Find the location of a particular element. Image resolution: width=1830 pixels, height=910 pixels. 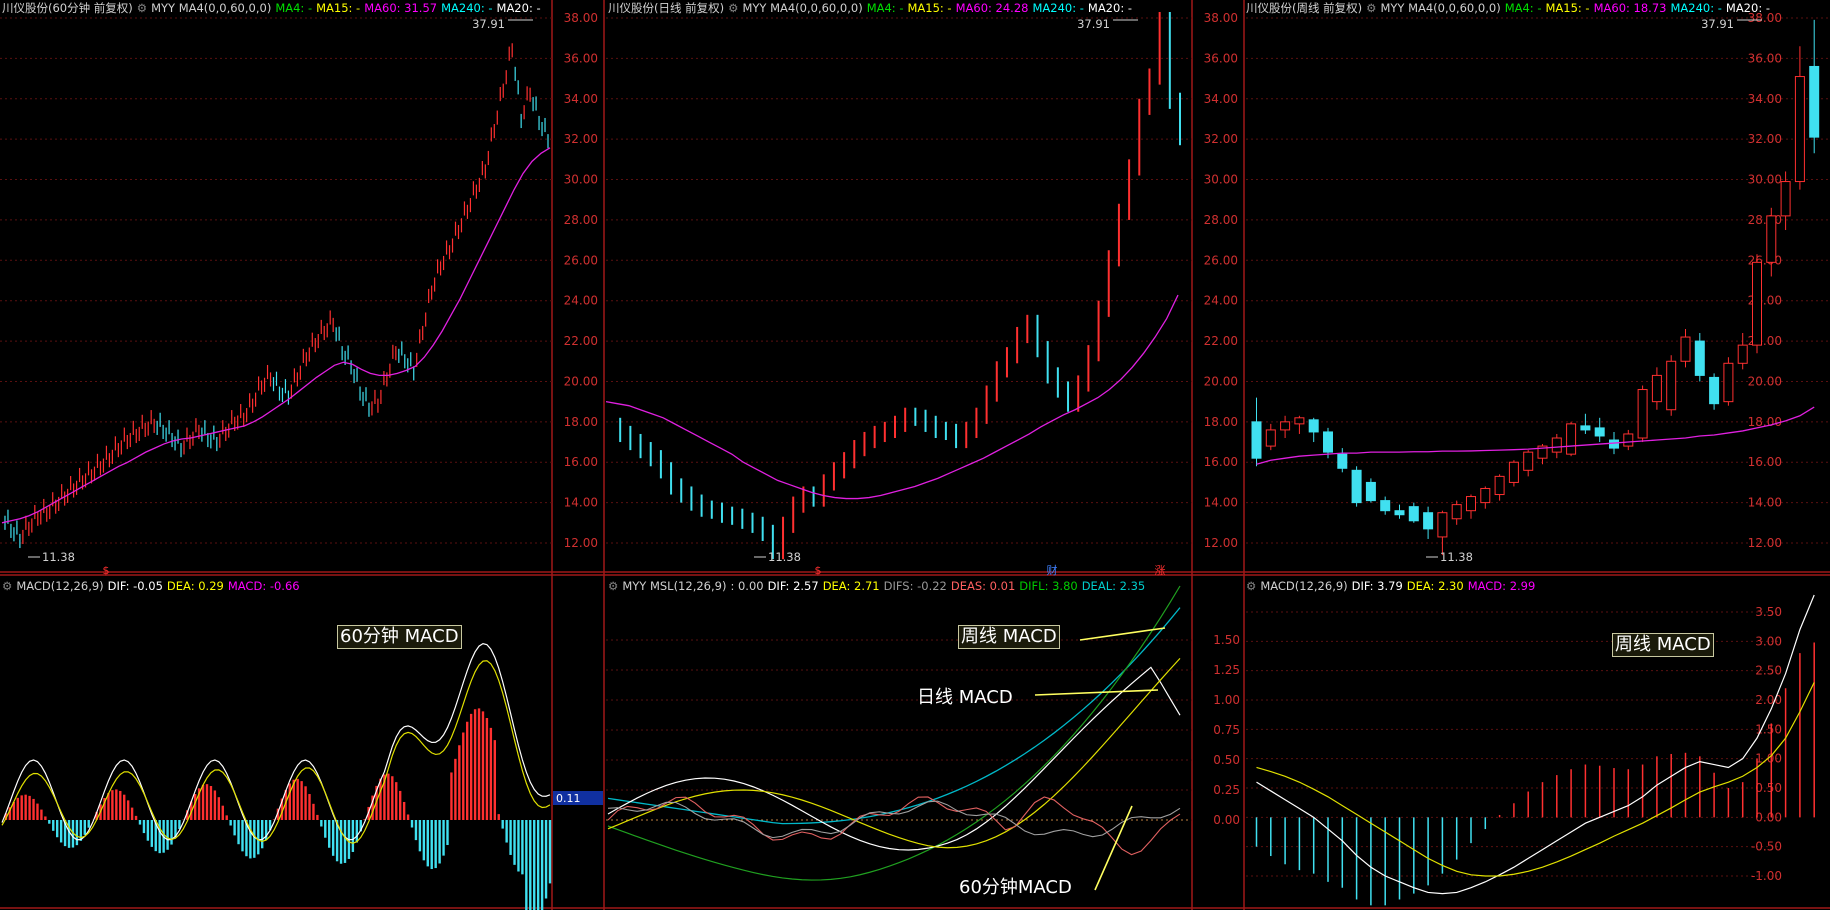

p60-macd-name: MACD(12,26,9) is located at coordinates (60, 586).